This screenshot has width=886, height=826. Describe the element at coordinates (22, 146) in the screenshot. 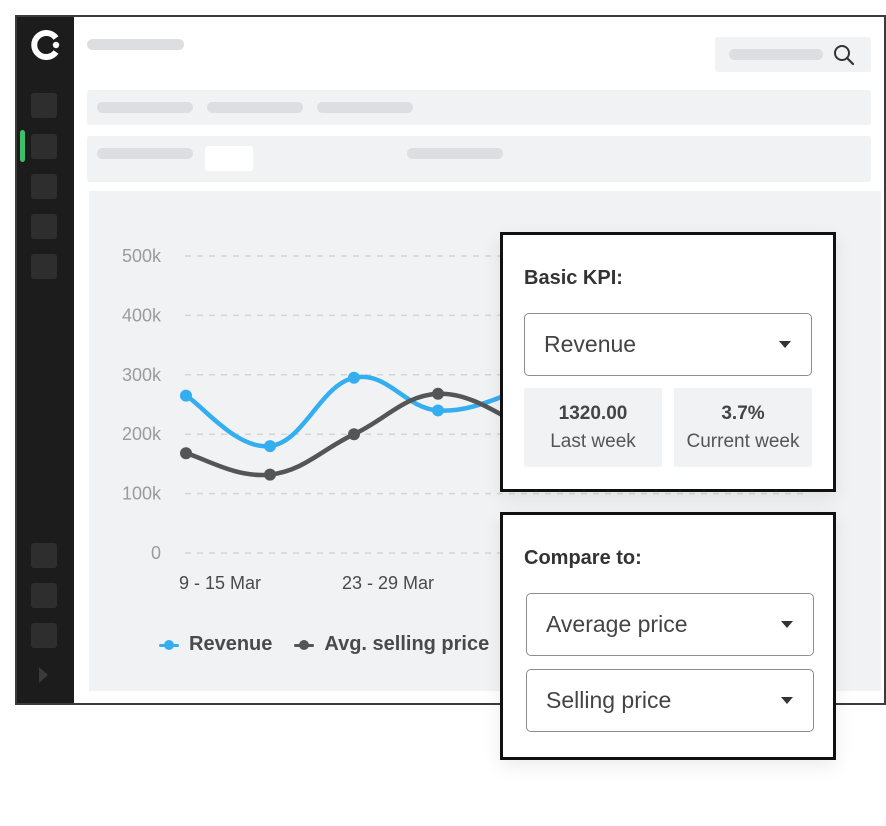

I see `active-nav-indicator` at that location.